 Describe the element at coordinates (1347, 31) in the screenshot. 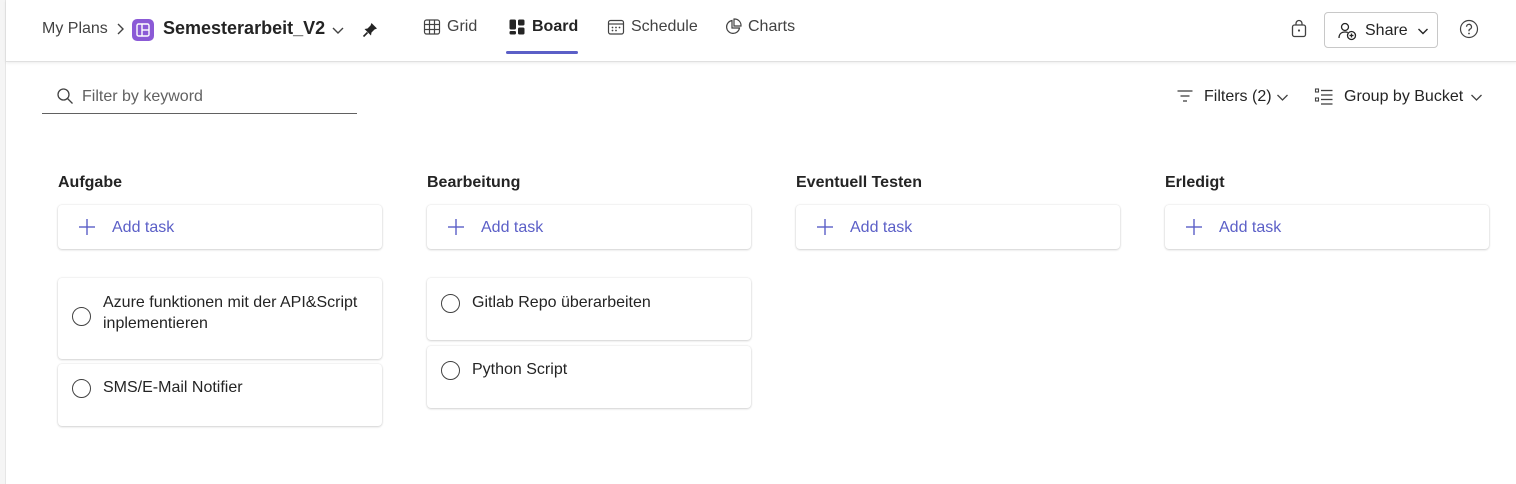

I see `person-add-icon` at that location.